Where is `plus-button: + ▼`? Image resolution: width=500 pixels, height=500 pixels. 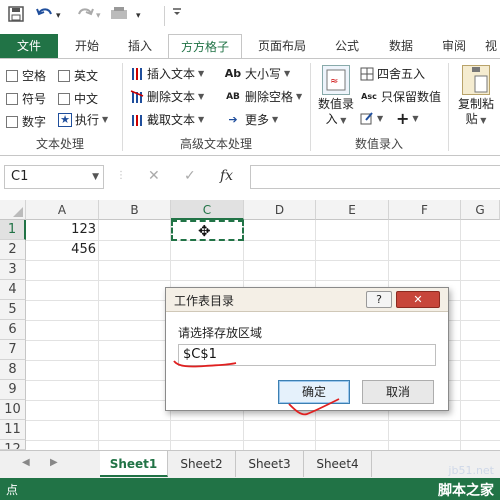
plus-button: + ▼ is located at coordinates (407, 118).